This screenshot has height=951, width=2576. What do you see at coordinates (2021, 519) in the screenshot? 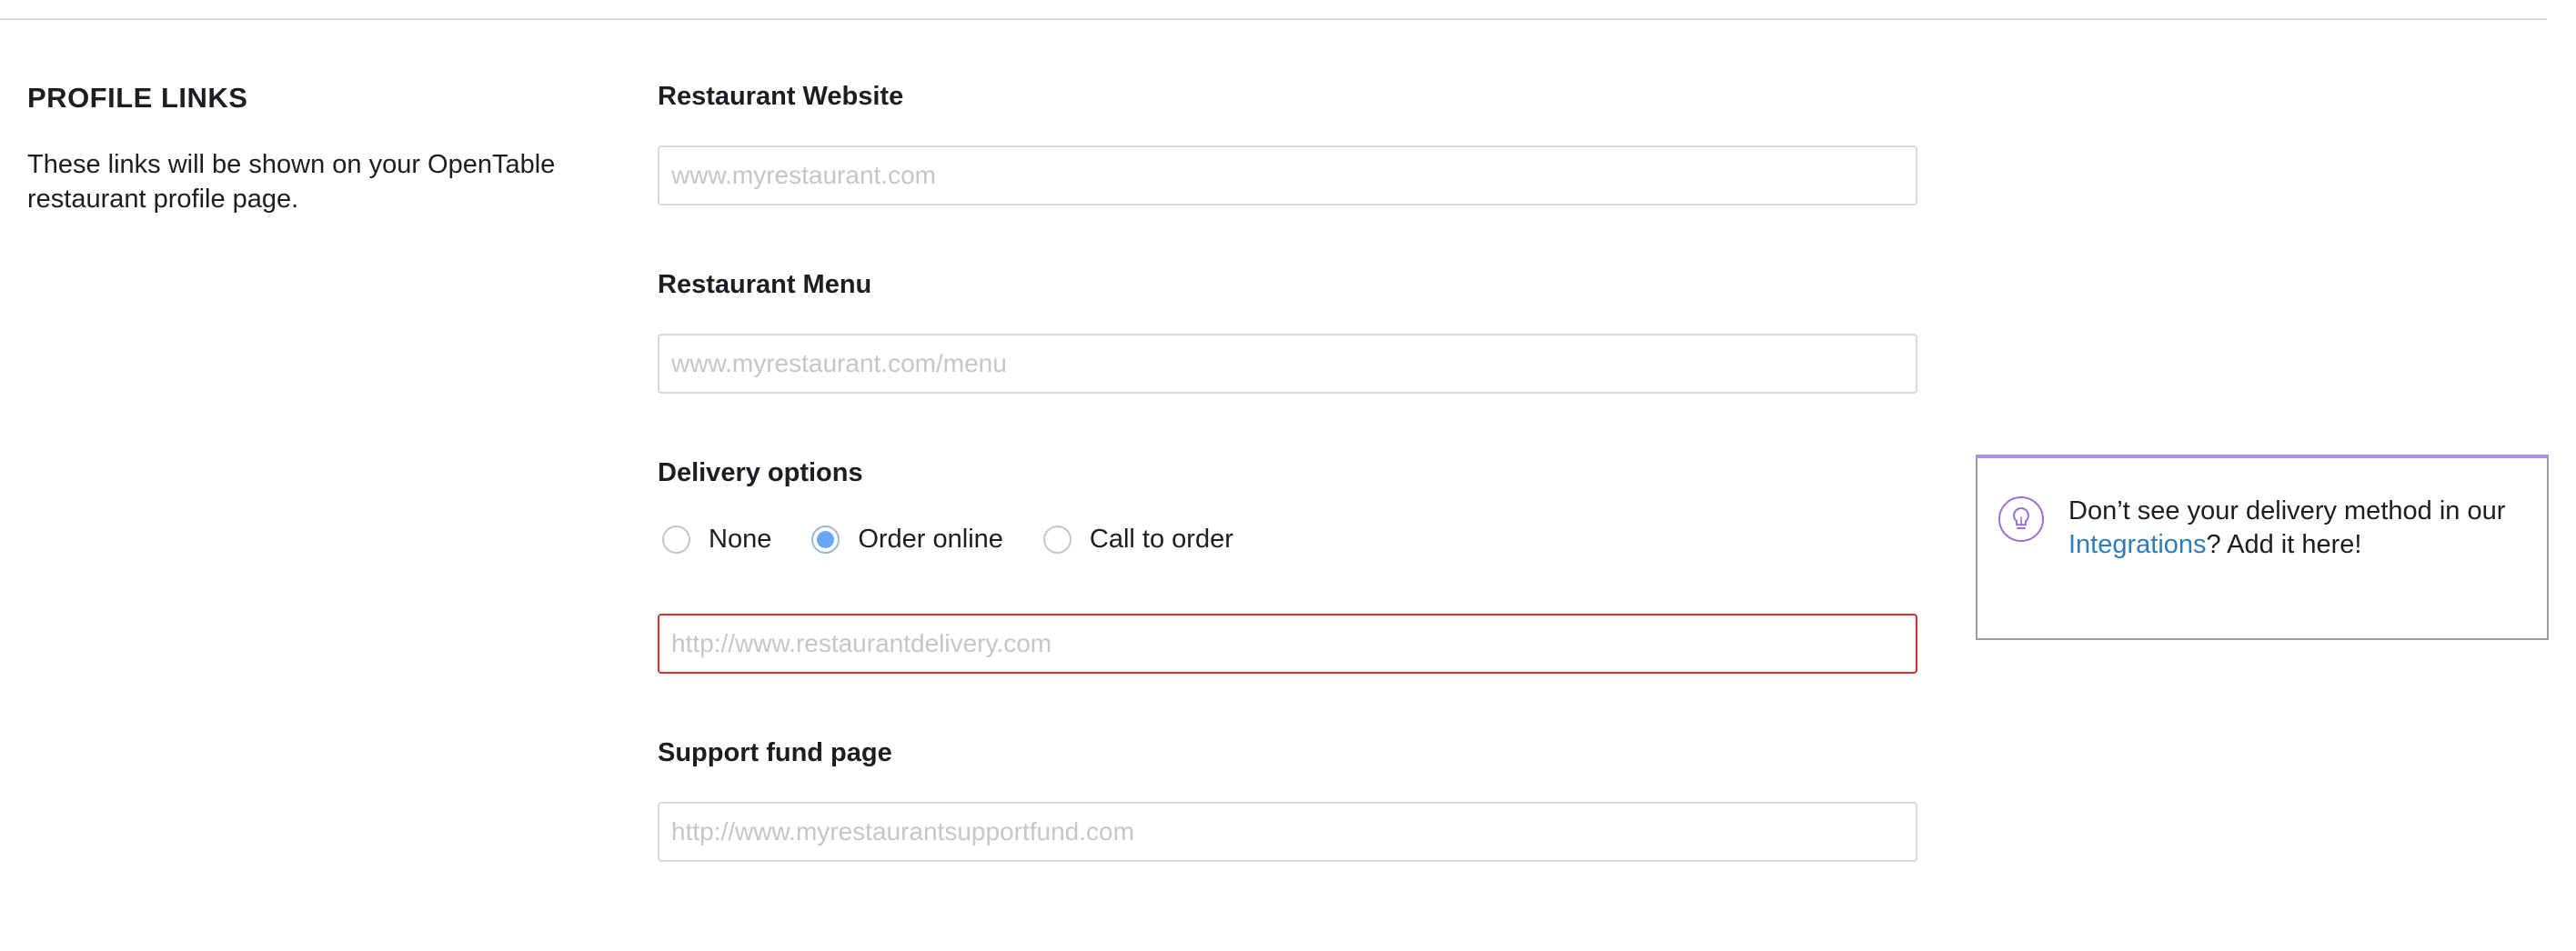
I see `lightbulb-icon` at bounding box center [2021, 519].